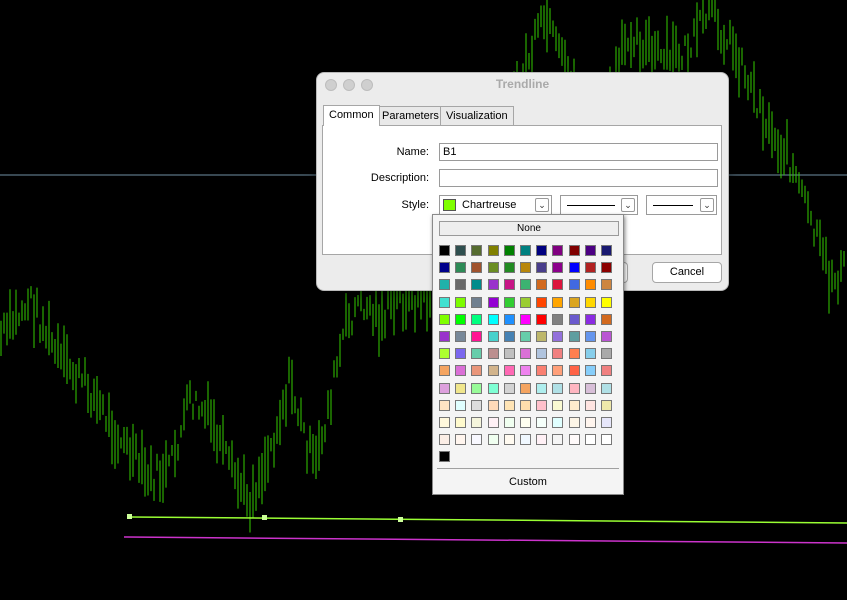 The image size is (847, 600). I want to click on tab-common: Common, so click(351, 115).